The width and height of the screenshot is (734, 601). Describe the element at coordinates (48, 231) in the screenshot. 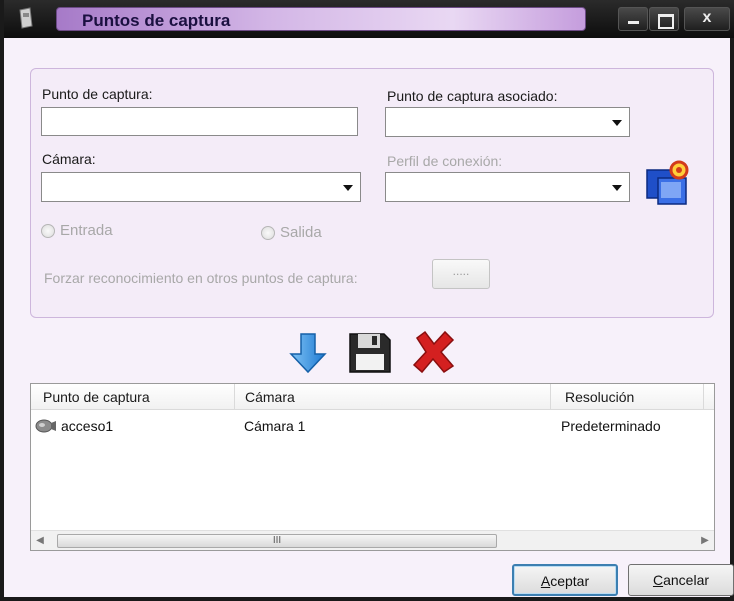

I see `entrada-radio` at that location.